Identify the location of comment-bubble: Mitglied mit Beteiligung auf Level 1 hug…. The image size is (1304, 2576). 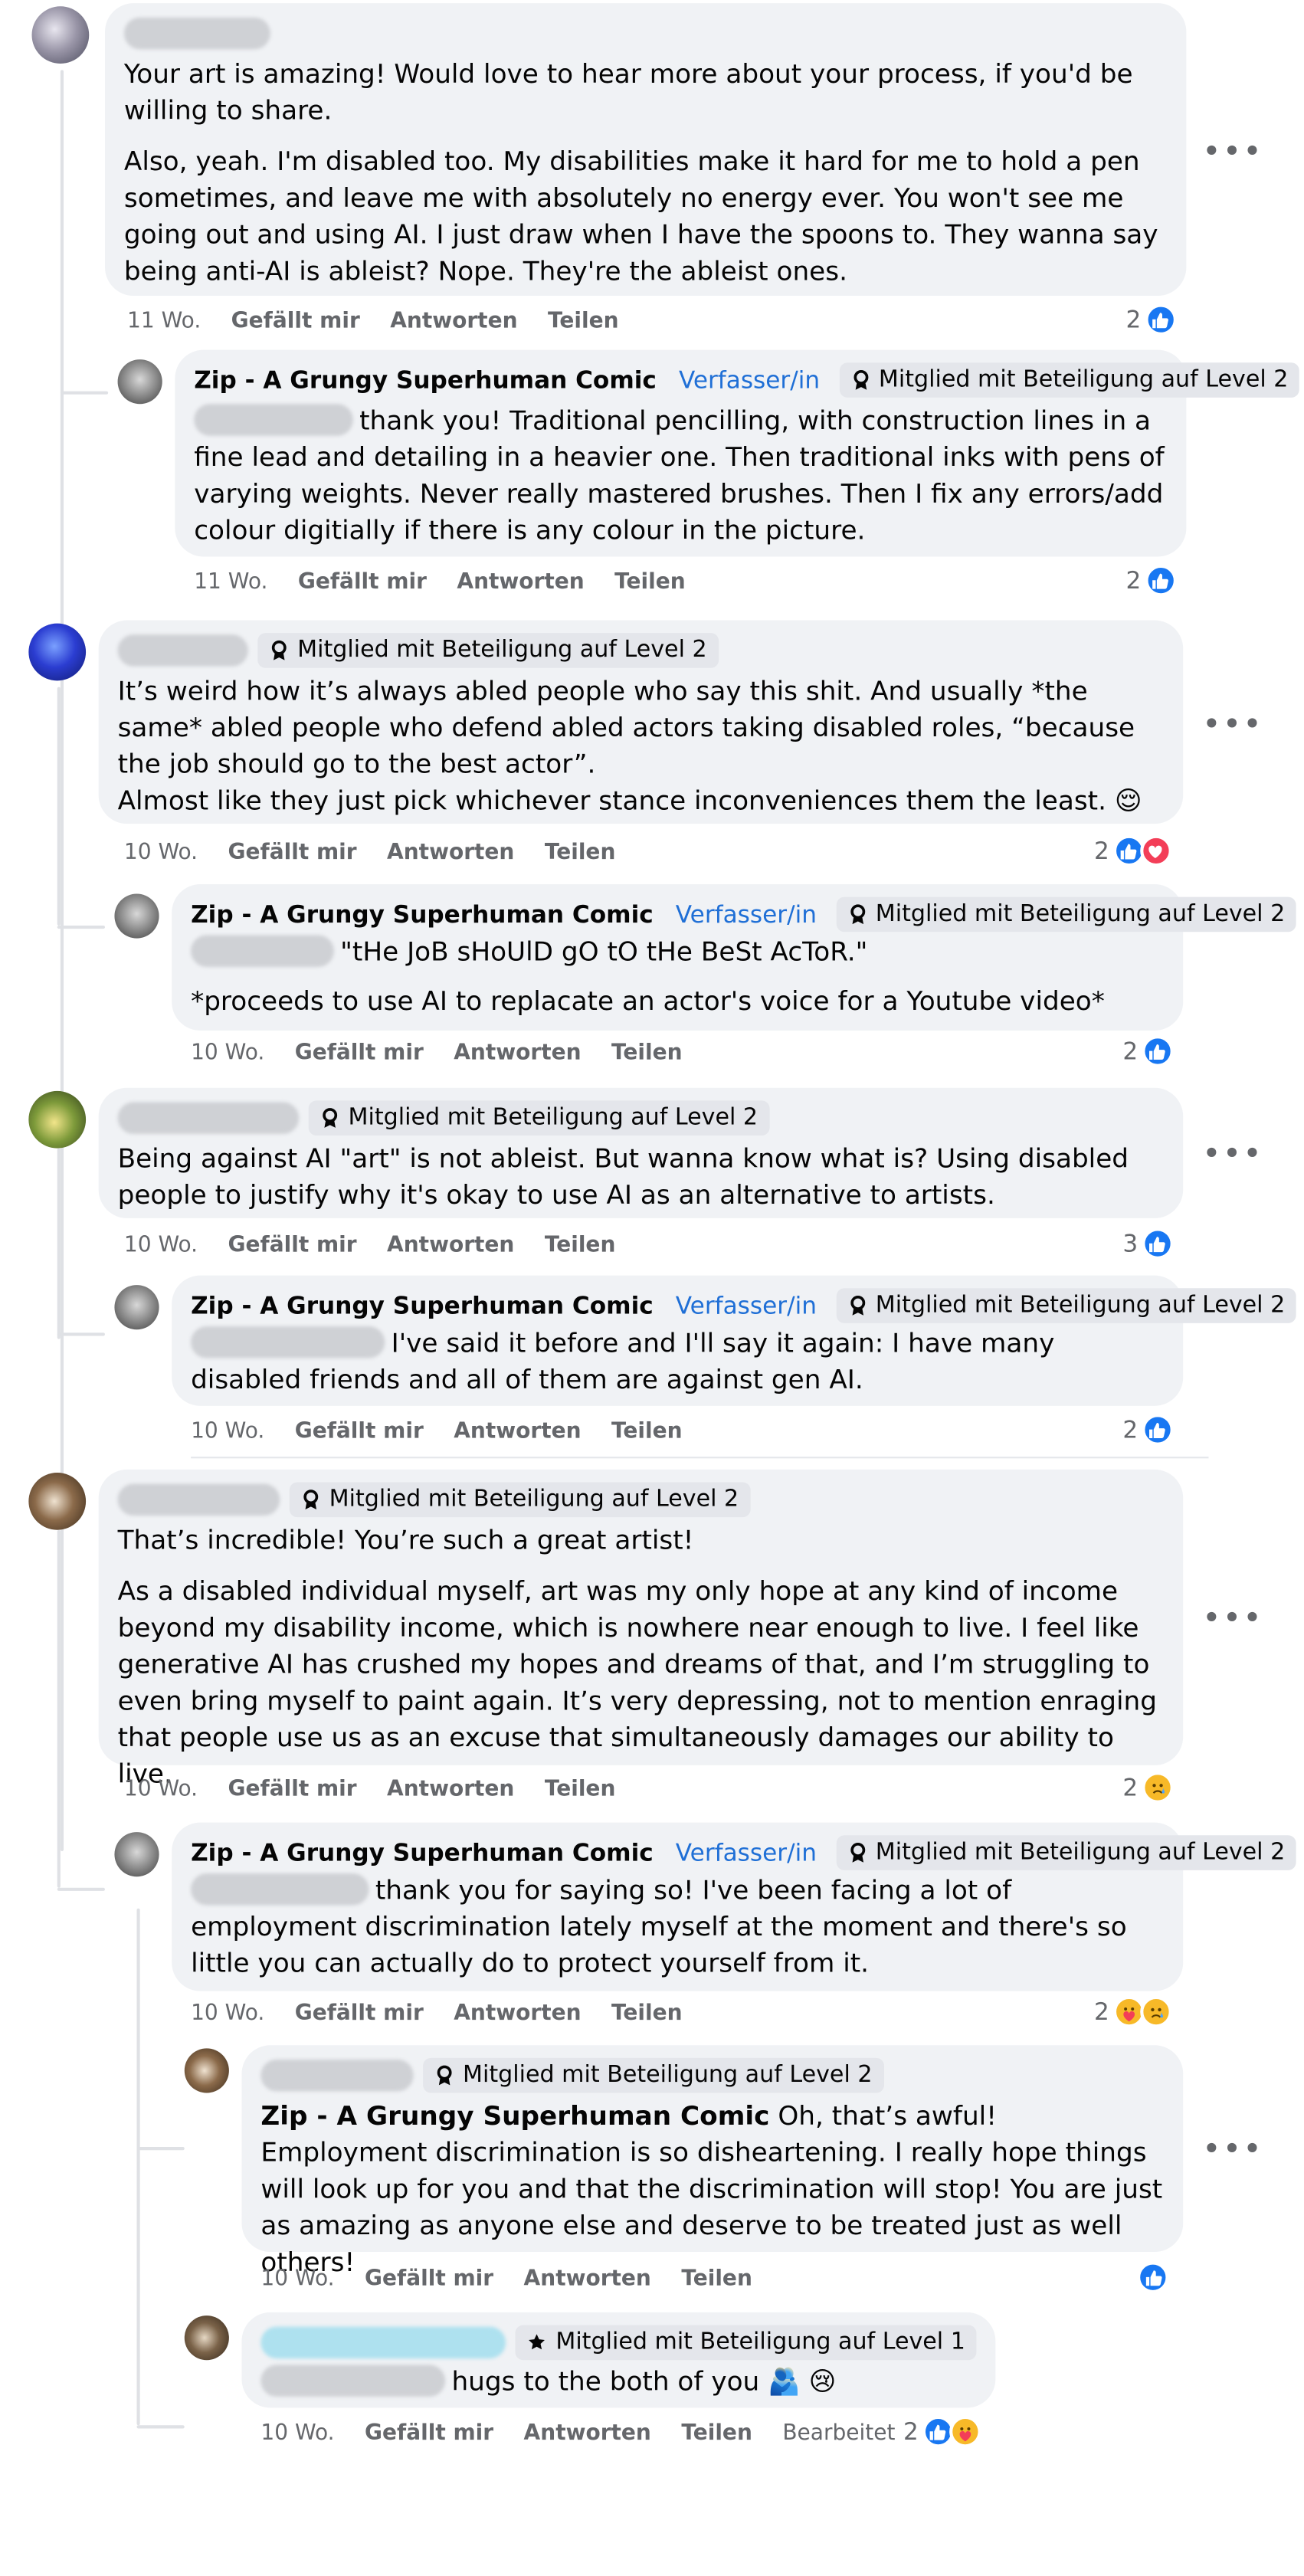
(618, 2360).